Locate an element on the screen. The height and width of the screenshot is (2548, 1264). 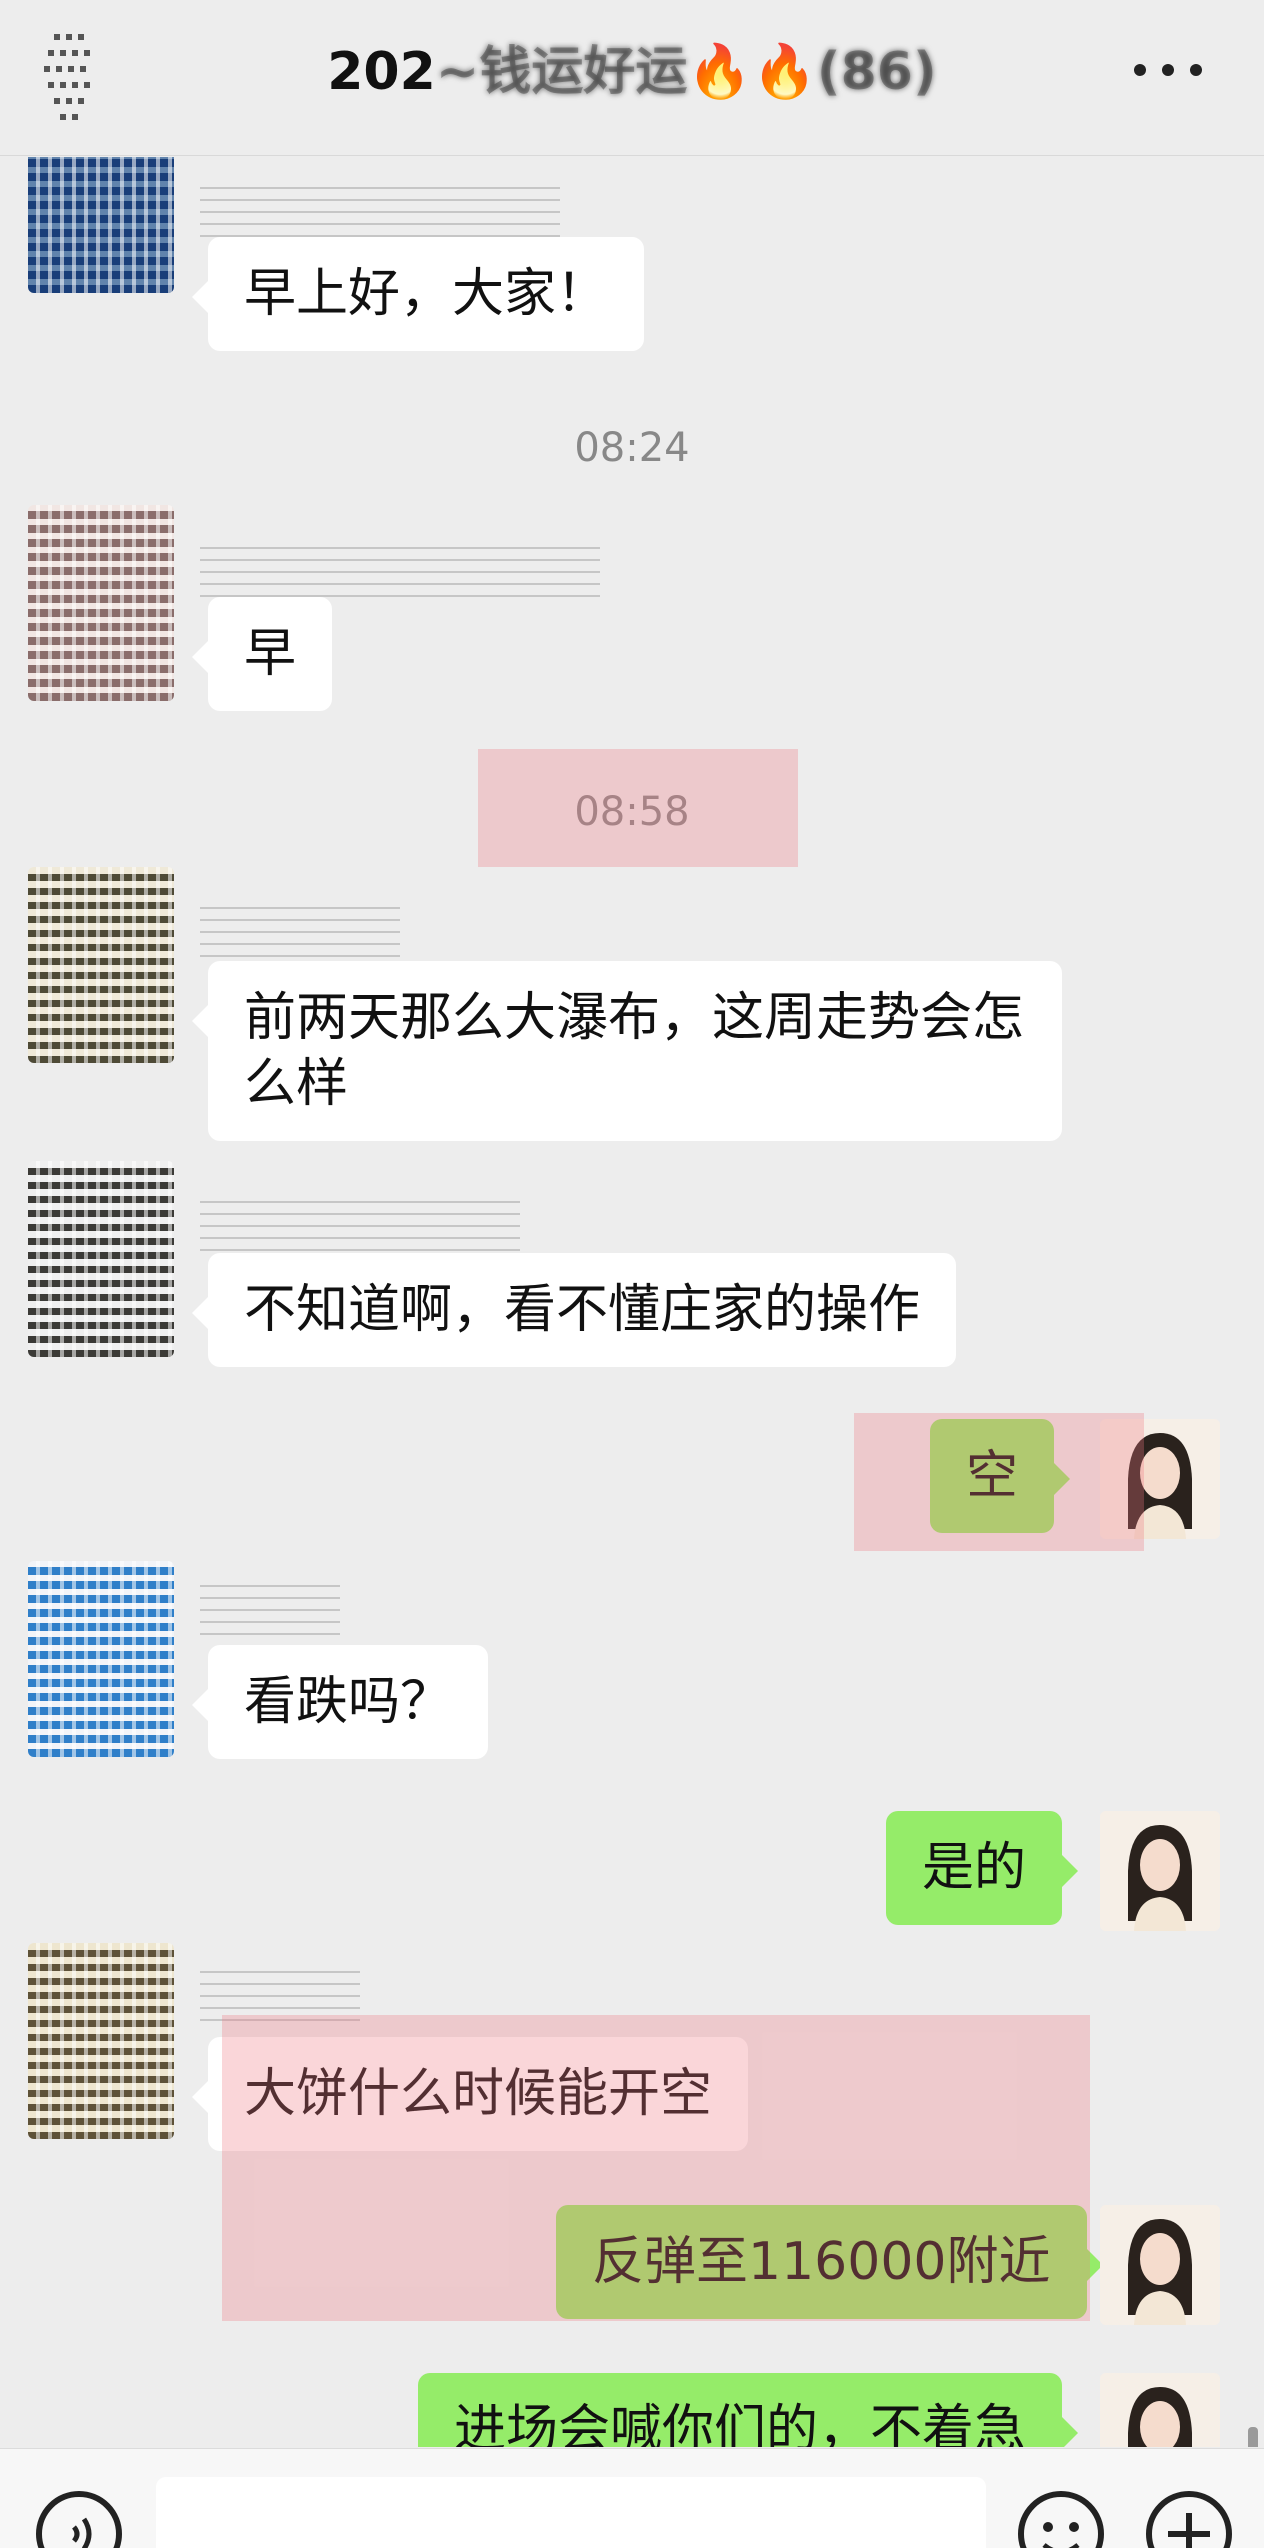
chat-header: 202~钱运好运🔥🔥(86) is located at coordinates (632, 78).